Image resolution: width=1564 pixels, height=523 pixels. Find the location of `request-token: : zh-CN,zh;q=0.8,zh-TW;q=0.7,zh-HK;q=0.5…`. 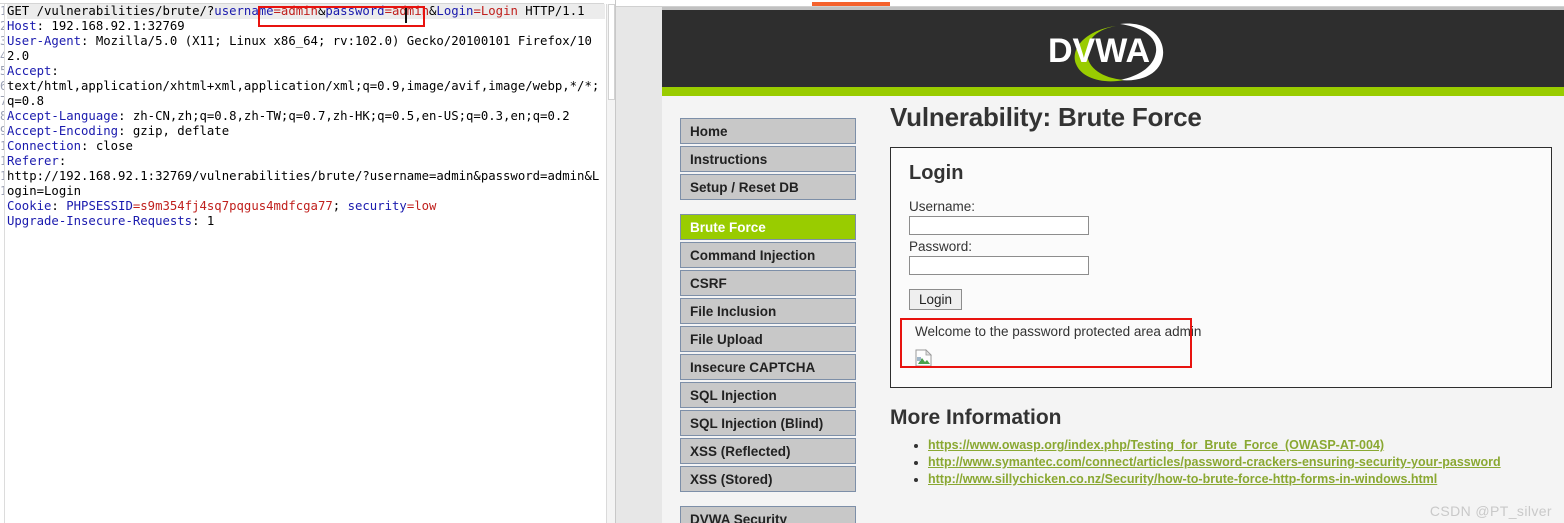

request-token: : zh-CN,zh;q=0.8,zh-TW;q=0.7,zh-HK;q=0.5… is located at coordinates (344, 116).